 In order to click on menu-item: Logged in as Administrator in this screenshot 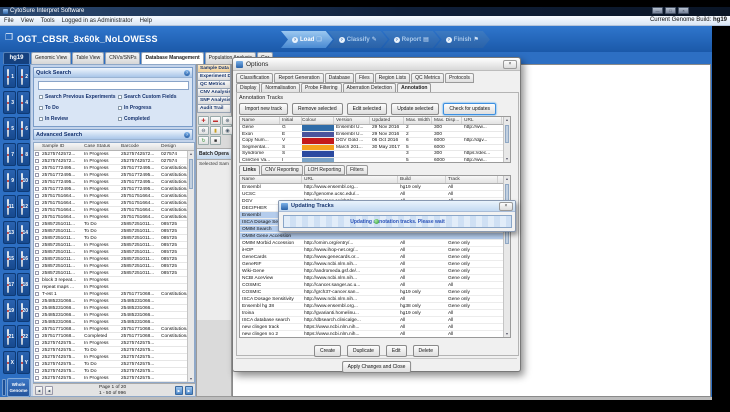, I will do `click(97, 21)`.